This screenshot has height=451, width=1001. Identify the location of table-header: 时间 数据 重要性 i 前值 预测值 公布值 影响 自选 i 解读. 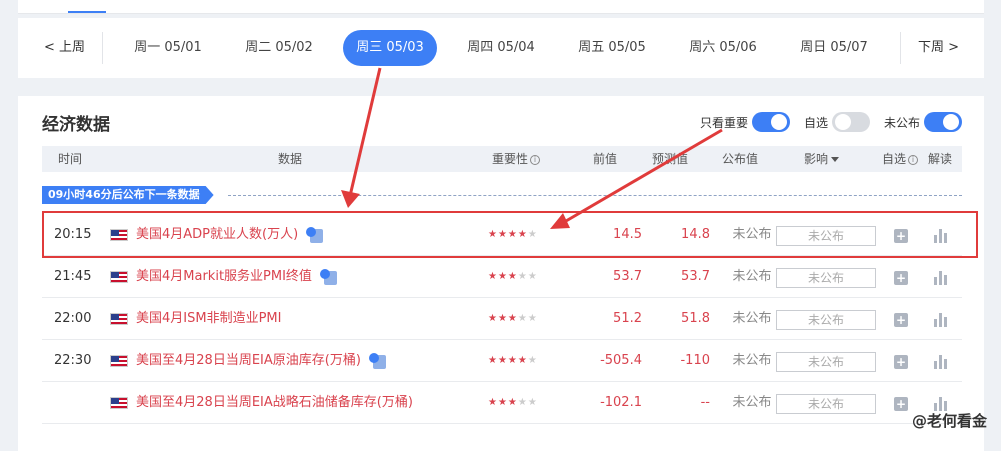
(502, 159).